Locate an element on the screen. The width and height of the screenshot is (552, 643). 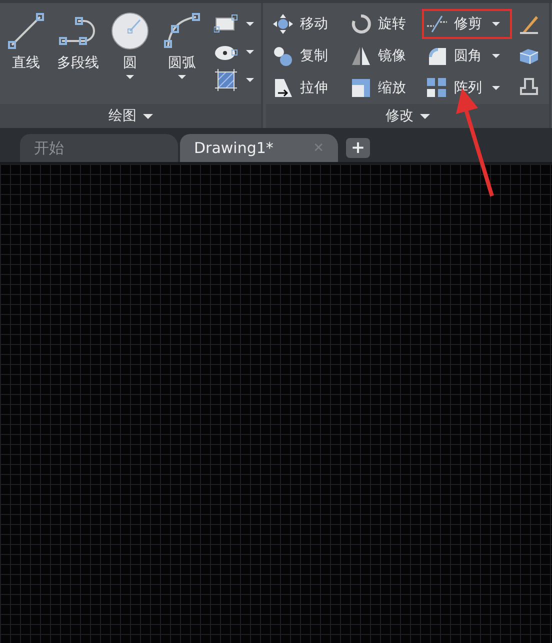
stretch-icon is located at coordinates (283, 88).